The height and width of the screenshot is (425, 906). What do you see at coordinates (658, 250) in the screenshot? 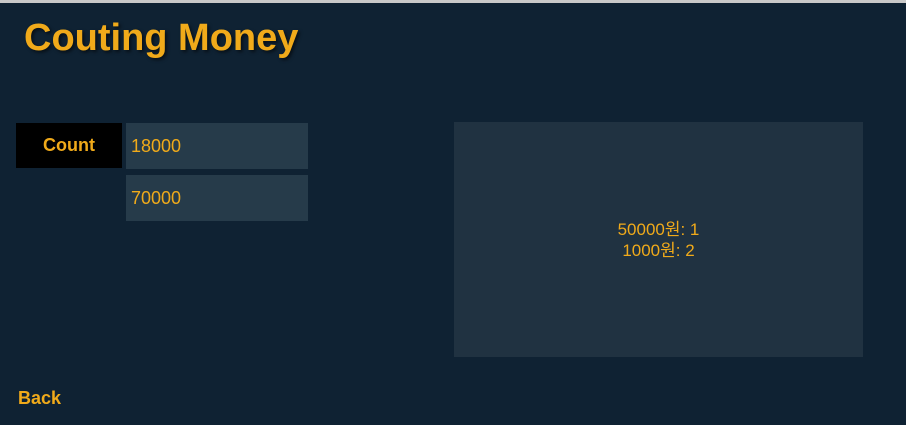
I see `result-line: 1000원: 2` at bounding box center [658, 250].